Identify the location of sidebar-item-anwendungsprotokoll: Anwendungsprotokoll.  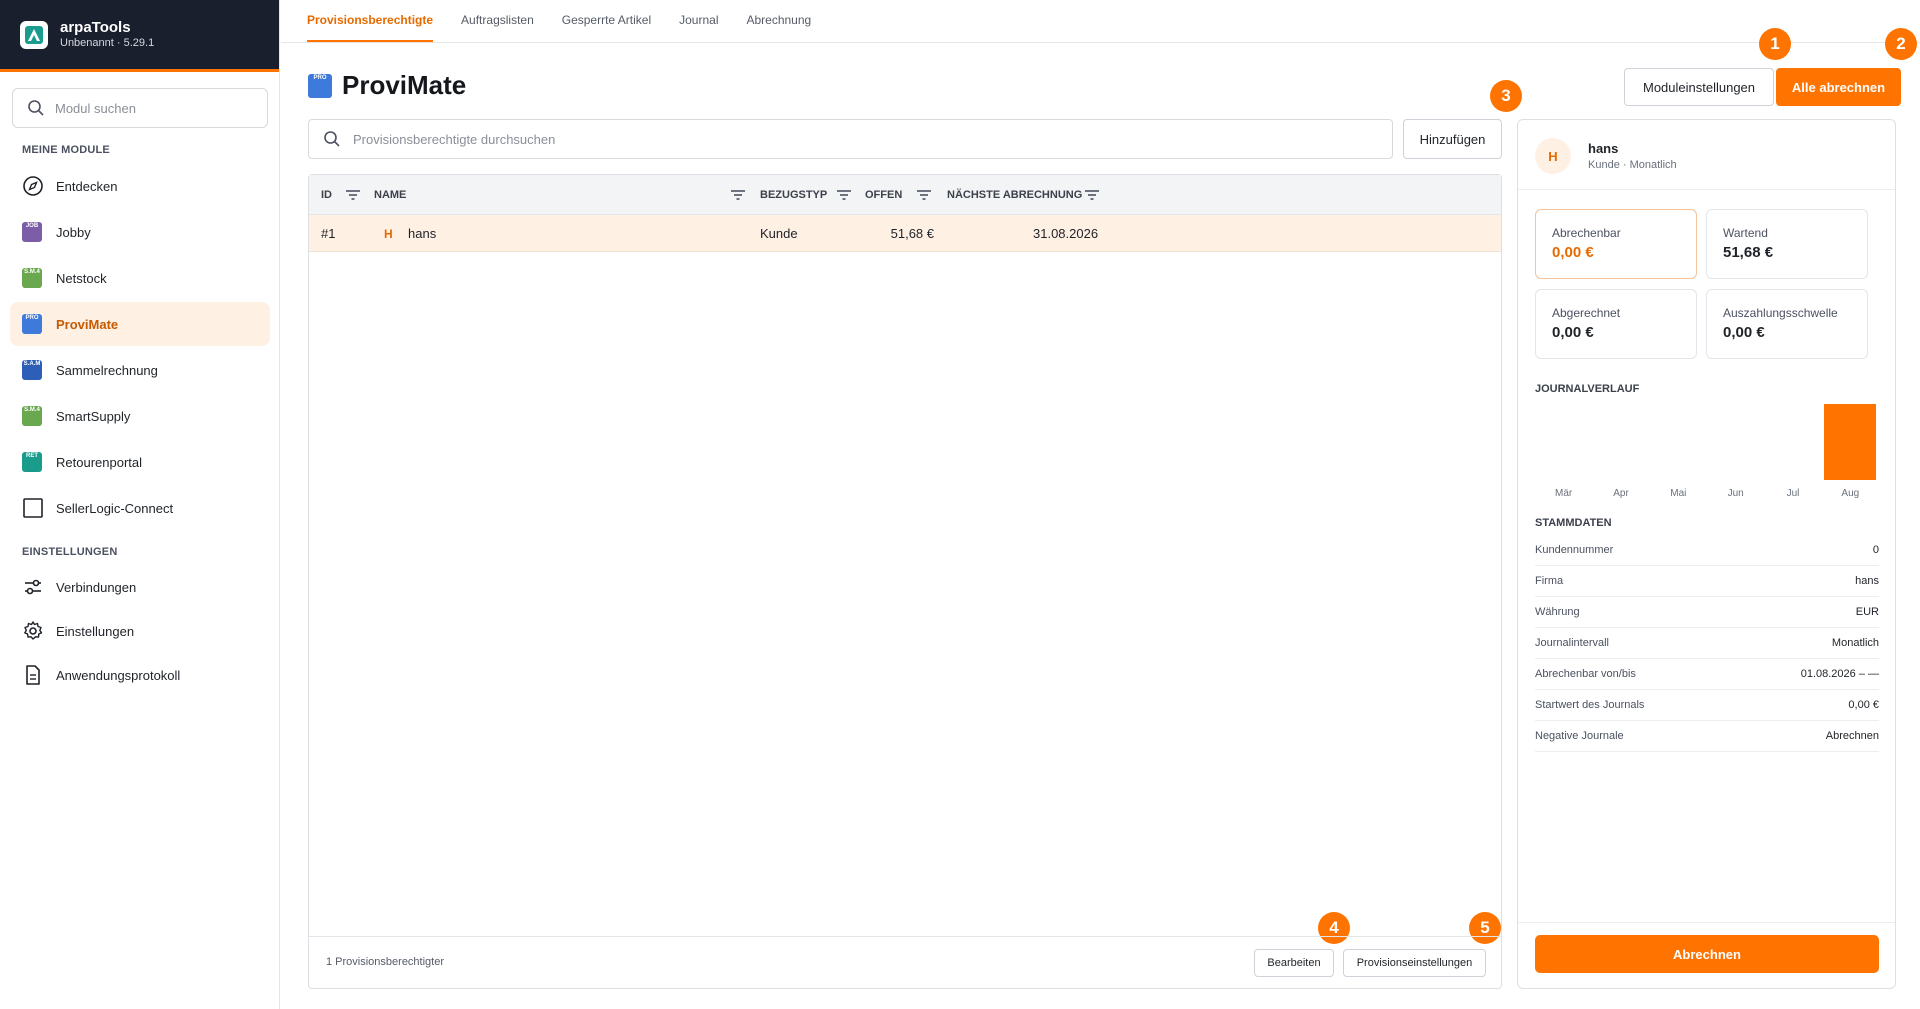
(140, 675).